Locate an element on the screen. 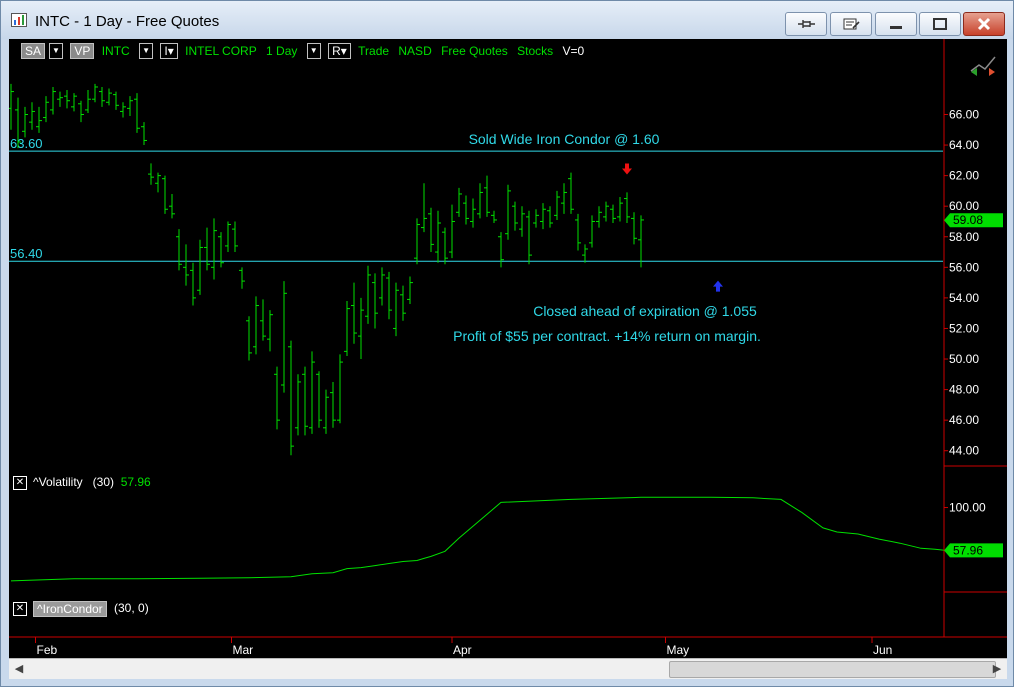 The width and height of the screenshot is (1014, 687). sa-button: SA is located at coordinates (33, 51).